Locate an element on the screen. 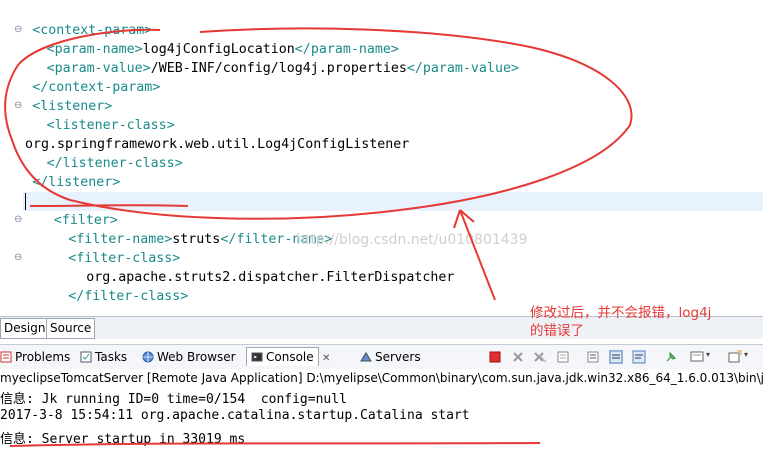  terminate-icon is located at coordinates (495, 357).